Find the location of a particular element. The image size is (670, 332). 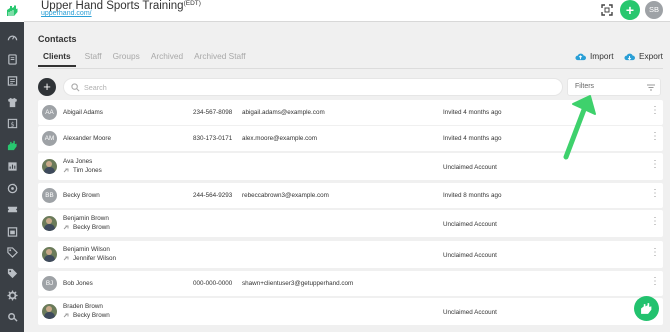

search-input is located at coordinates (319, 87).